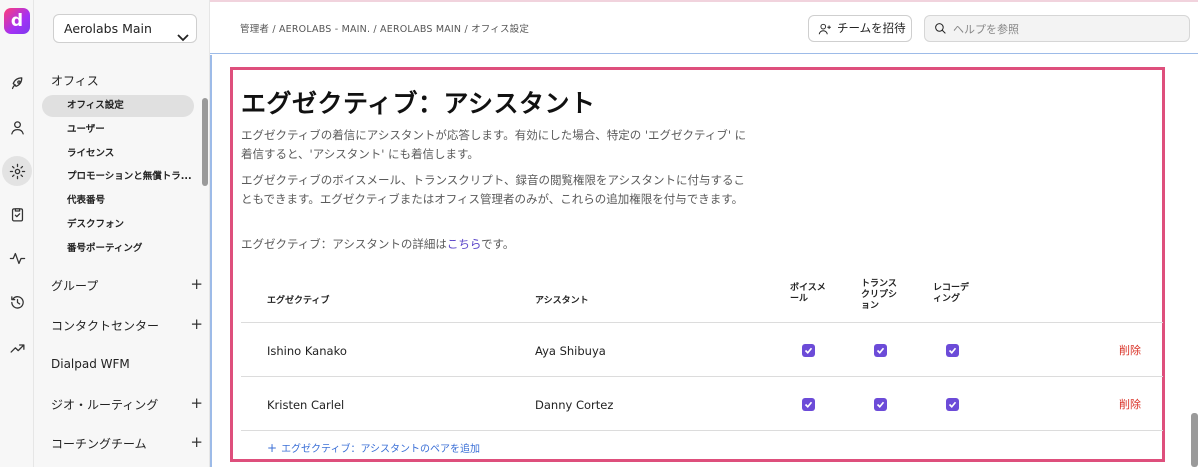  I want to click on sidebar-group-coaching-teams: コーチングチーム +, so click(127, 442).